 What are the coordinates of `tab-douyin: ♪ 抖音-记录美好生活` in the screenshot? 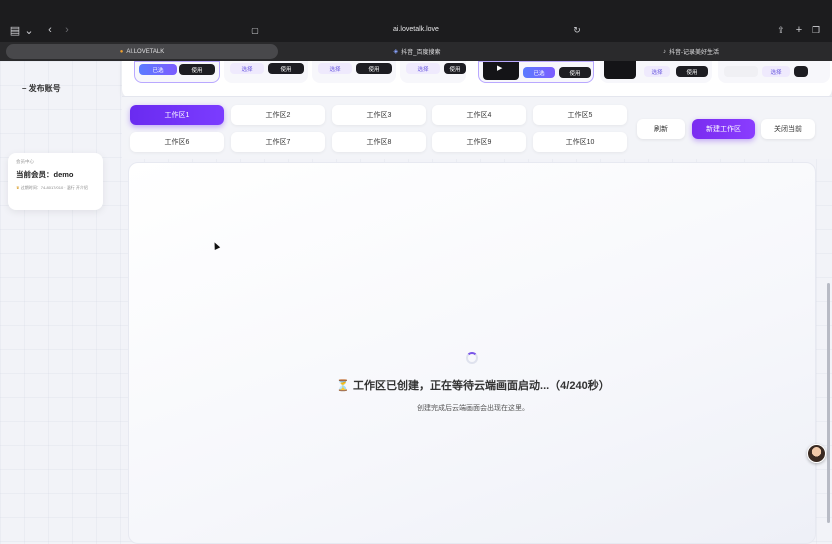 It's located at (691, 51).